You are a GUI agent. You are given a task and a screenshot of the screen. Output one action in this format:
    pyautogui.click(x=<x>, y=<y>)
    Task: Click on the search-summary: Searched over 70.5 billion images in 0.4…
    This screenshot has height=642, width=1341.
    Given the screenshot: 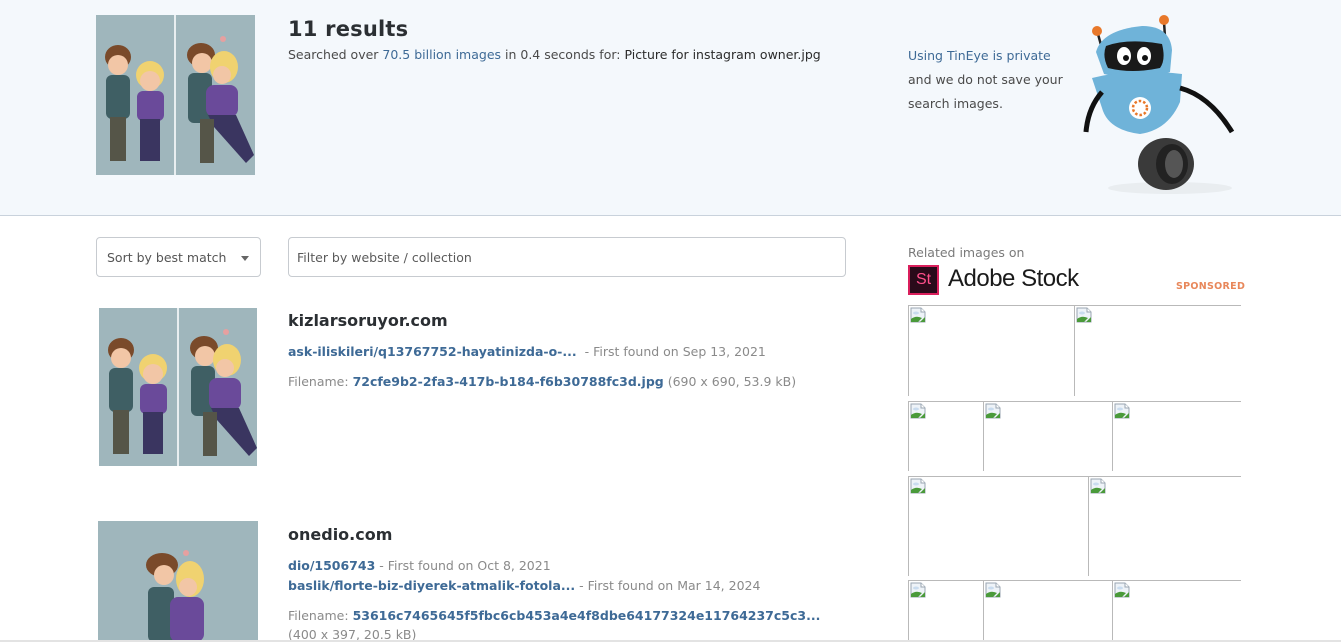 What is the action you would take?
    pyautogui.click(x=554, y=54)
    